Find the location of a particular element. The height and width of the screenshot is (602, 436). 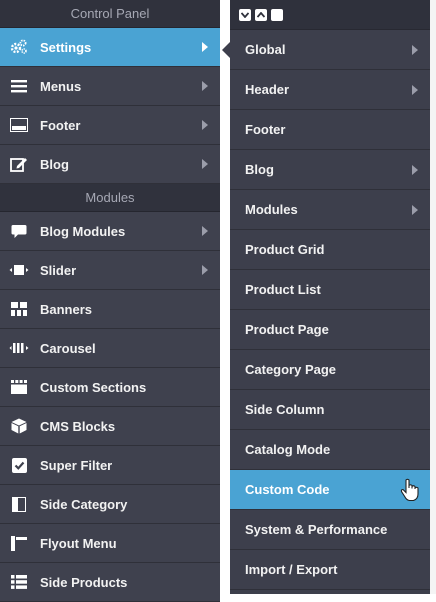

modules-header: Modules is located at coordinates (110, 198).